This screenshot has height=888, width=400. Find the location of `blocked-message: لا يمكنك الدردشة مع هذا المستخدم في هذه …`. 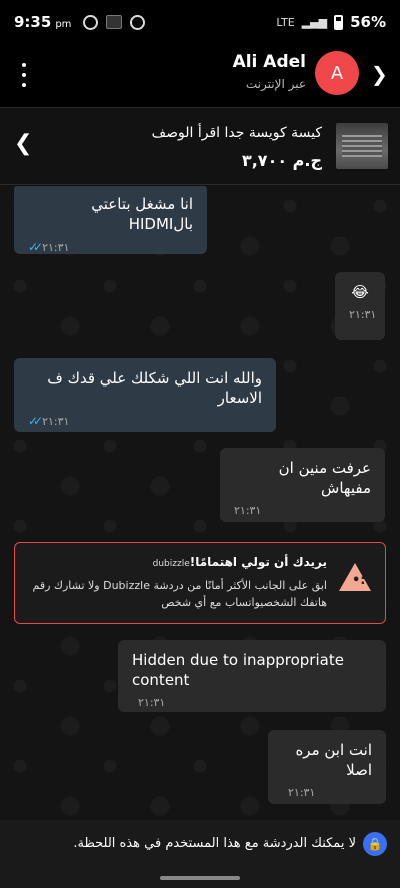

blocked-message: لا يمكنك الدردشة مع هذا المستخدم في هذه … is located at coordinates (214, 843).